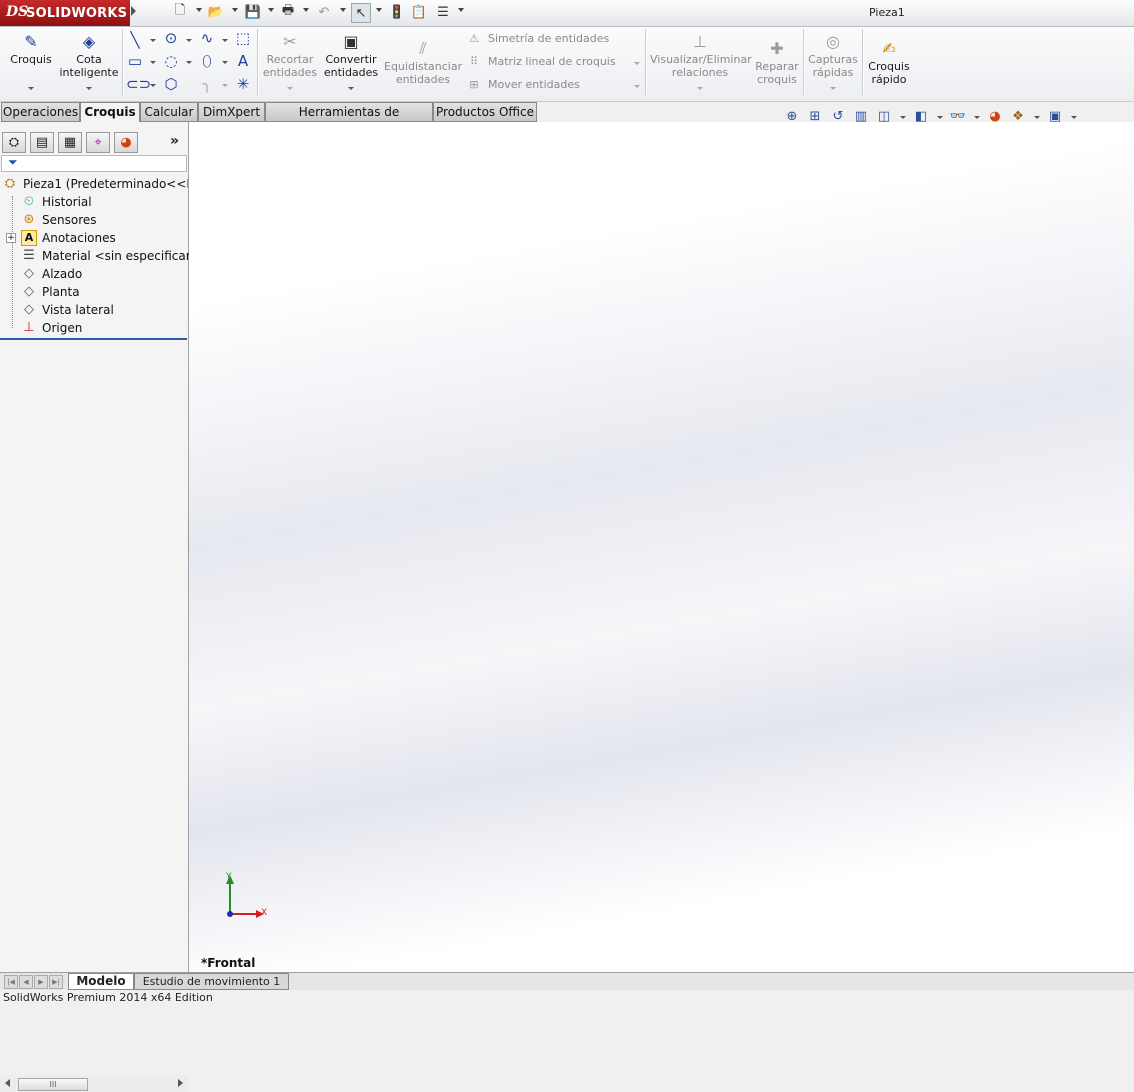  What do you see at coordinates (189, 40) in the screenshot?
I see `circle-dropdown-arrow` at bounding box center [189, 40].